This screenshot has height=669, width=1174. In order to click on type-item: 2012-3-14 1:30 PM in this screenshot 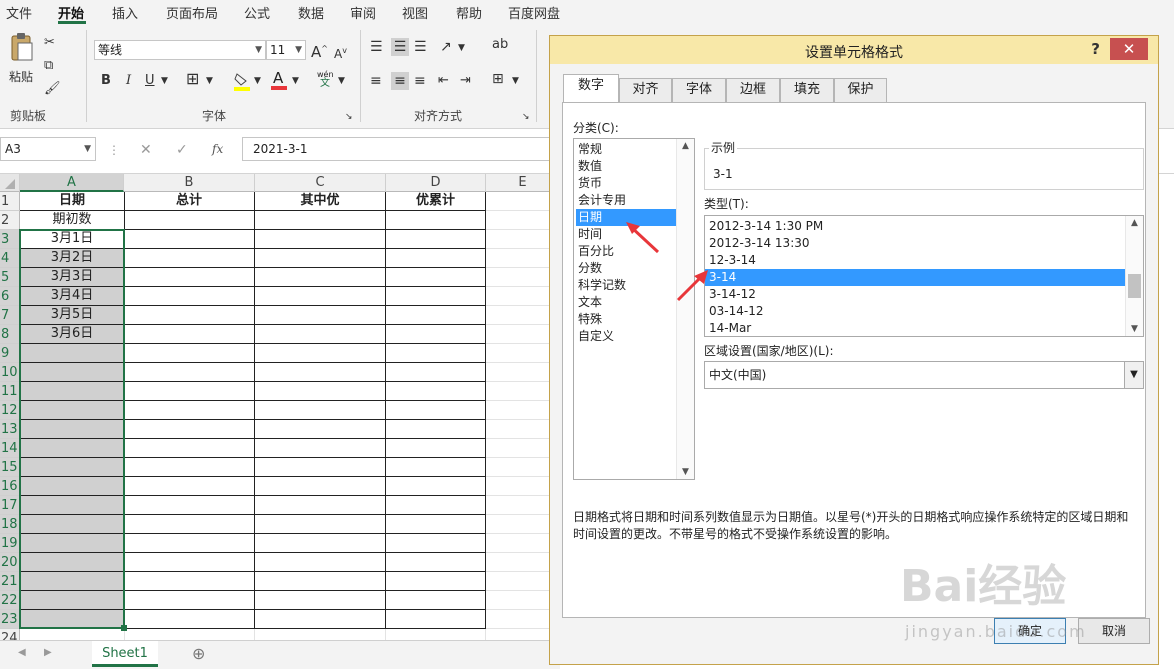, I will do `click(915, 226)`.